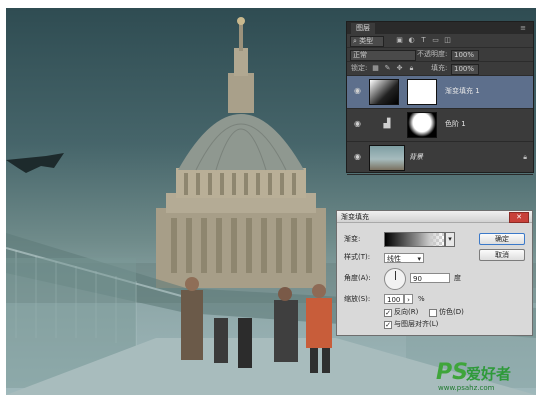  I want to click on ok-button: 确定, so click(502, 239).